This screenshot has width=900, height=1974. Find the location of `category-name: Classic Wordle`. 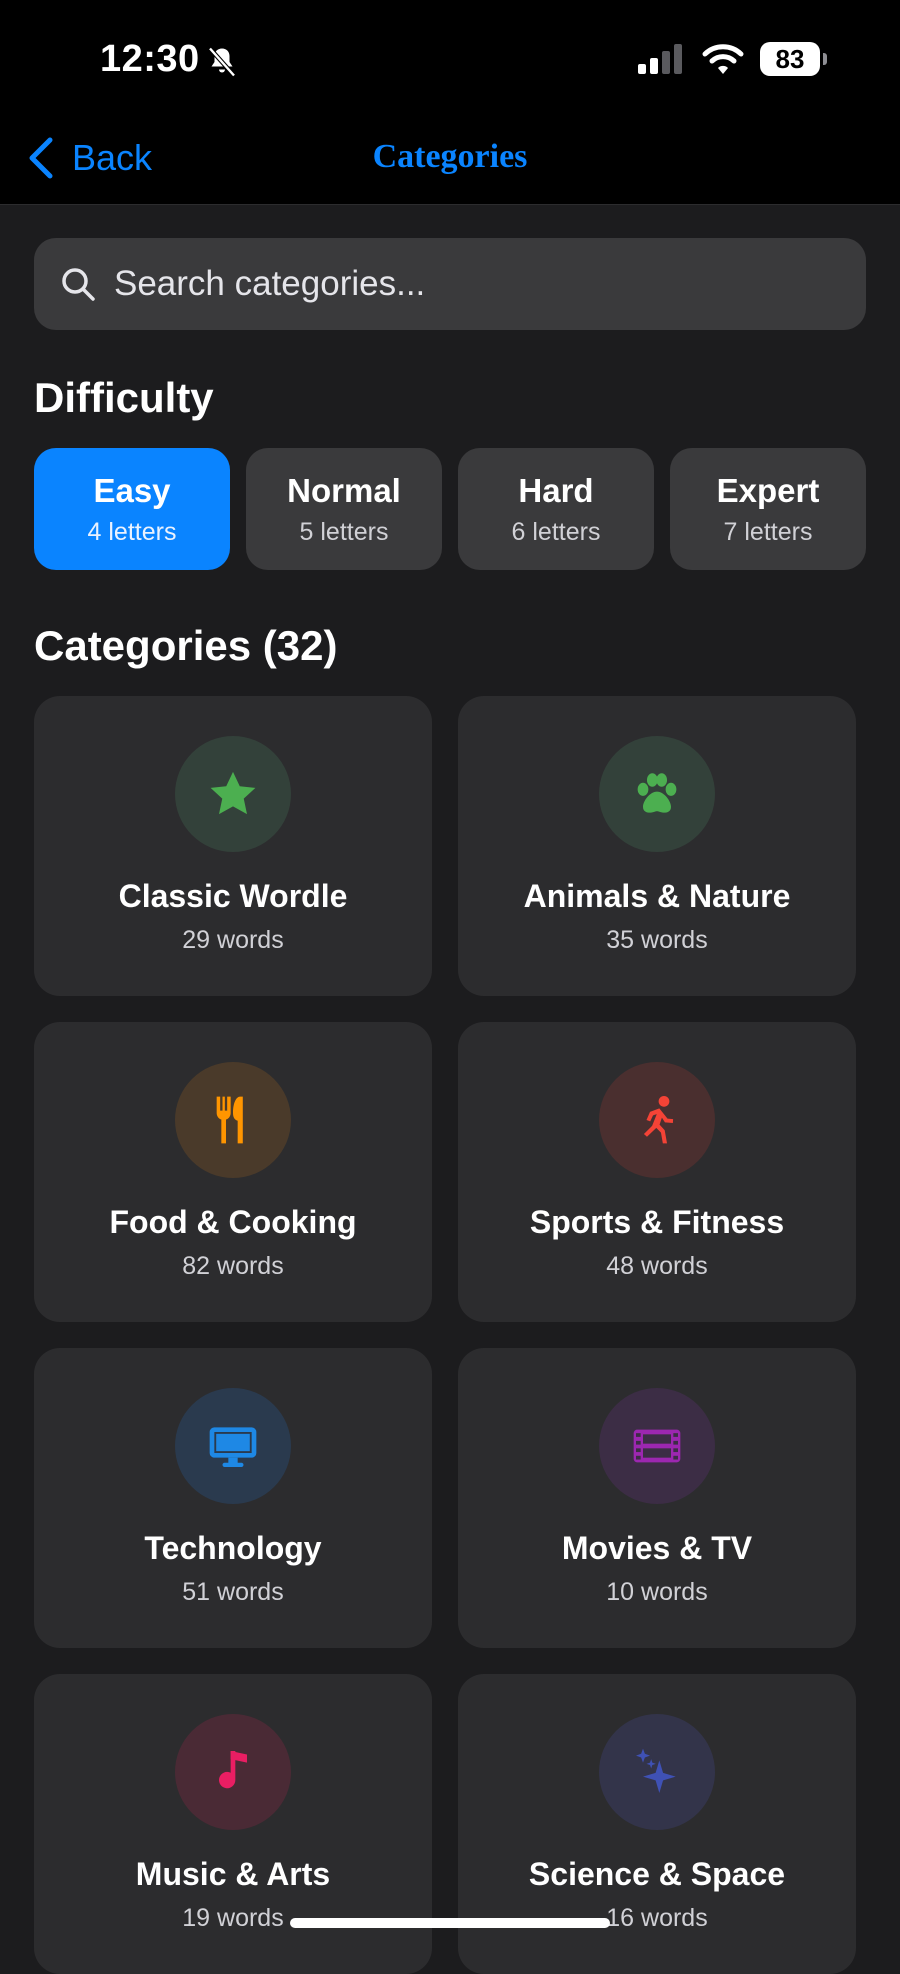

category-name: Classic Wordle is located at coordinates (233, 896).